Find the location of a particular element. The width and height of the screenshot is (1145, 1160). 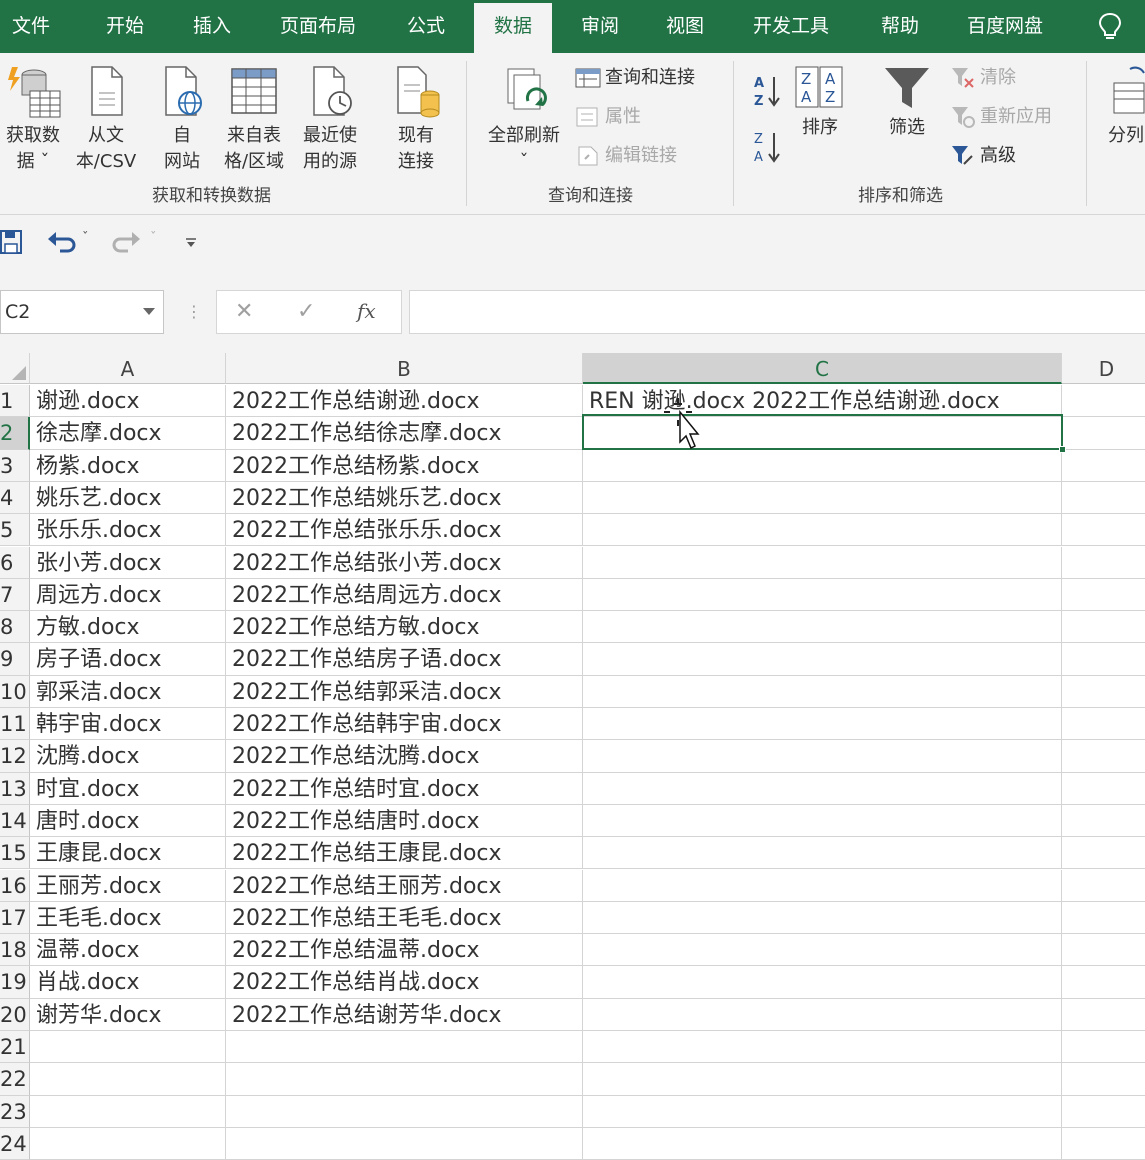

queries-connections-button: 查询和连接 is located at coordinates (635, 78).